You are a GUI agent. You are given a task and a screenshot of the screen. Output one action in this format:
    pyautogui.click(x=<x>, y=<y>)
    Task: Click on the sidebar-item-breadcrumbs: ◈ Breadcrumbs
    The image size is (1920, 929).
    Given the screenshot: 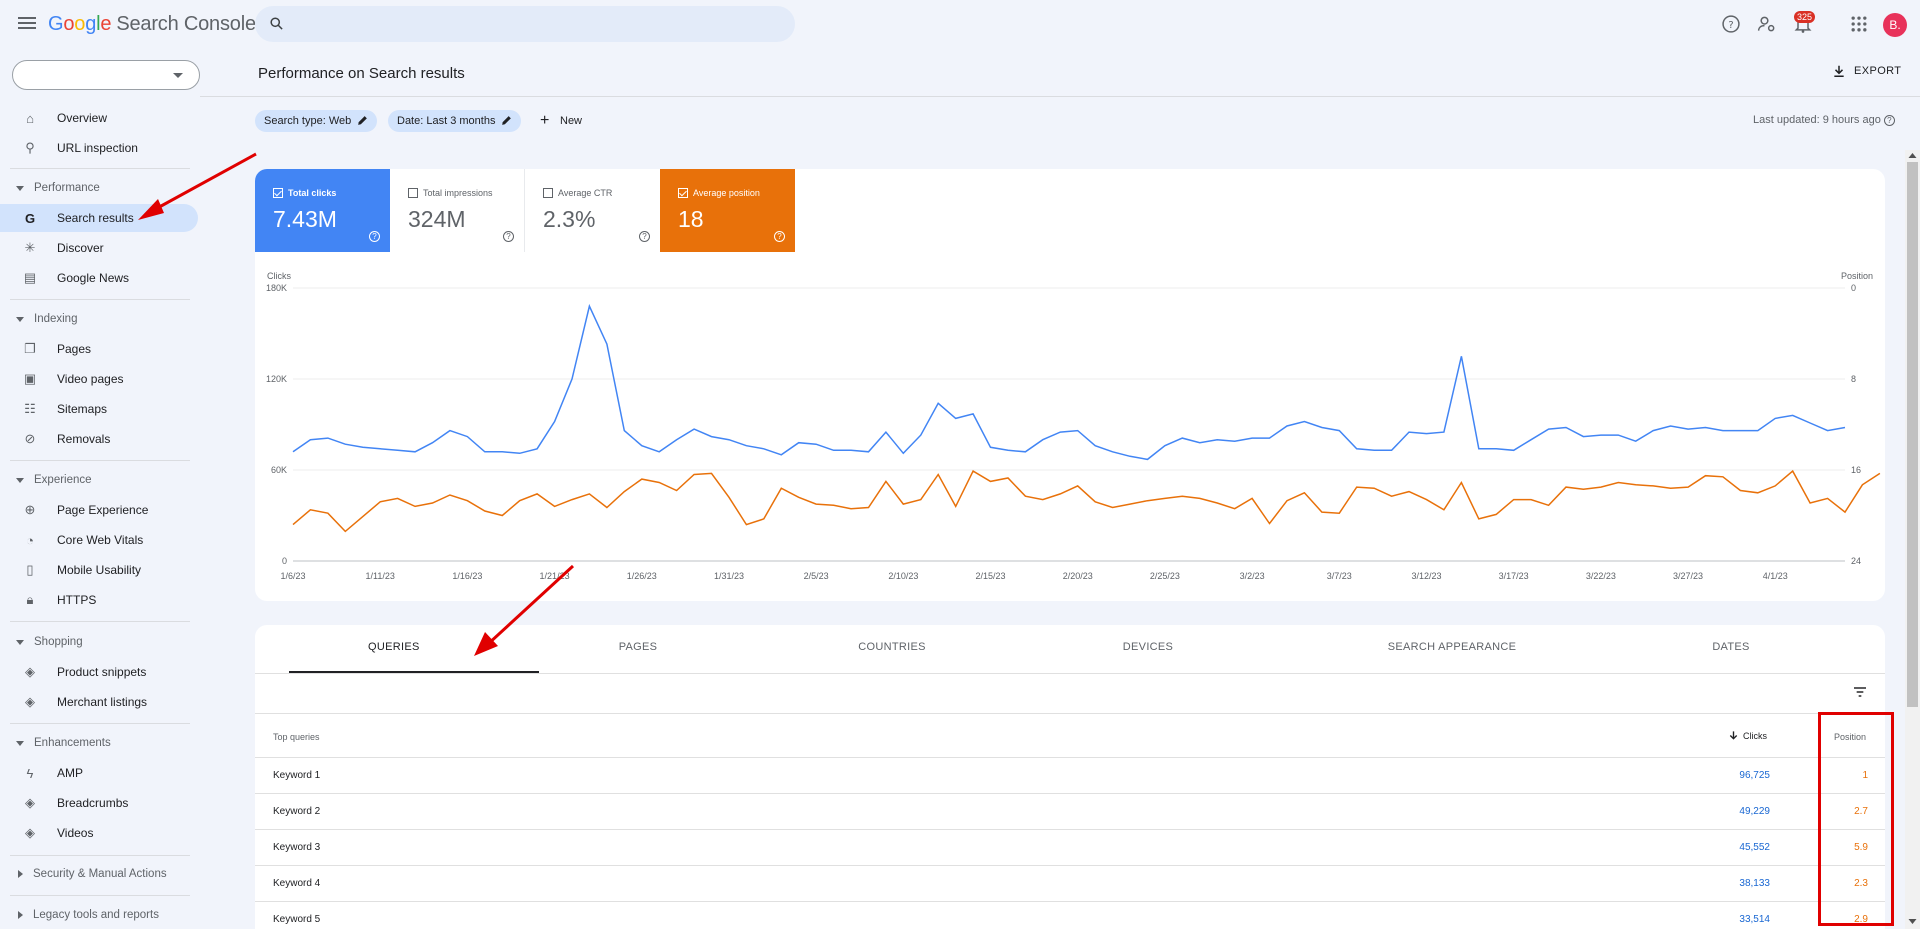 What is the action you would take?
    pyautogui.click(x=104, y=803)
    